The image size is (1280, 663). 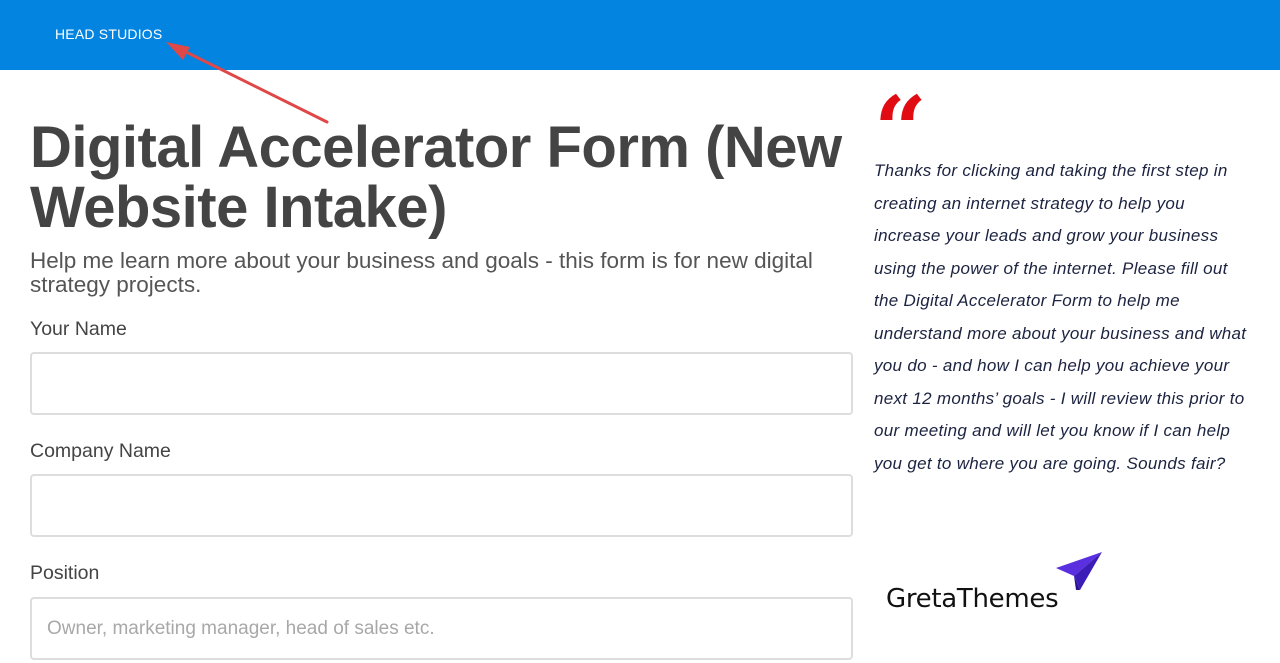 I want to click on top-navigation-bar: HEAD STUDIOS, so click(x=640, y=35).